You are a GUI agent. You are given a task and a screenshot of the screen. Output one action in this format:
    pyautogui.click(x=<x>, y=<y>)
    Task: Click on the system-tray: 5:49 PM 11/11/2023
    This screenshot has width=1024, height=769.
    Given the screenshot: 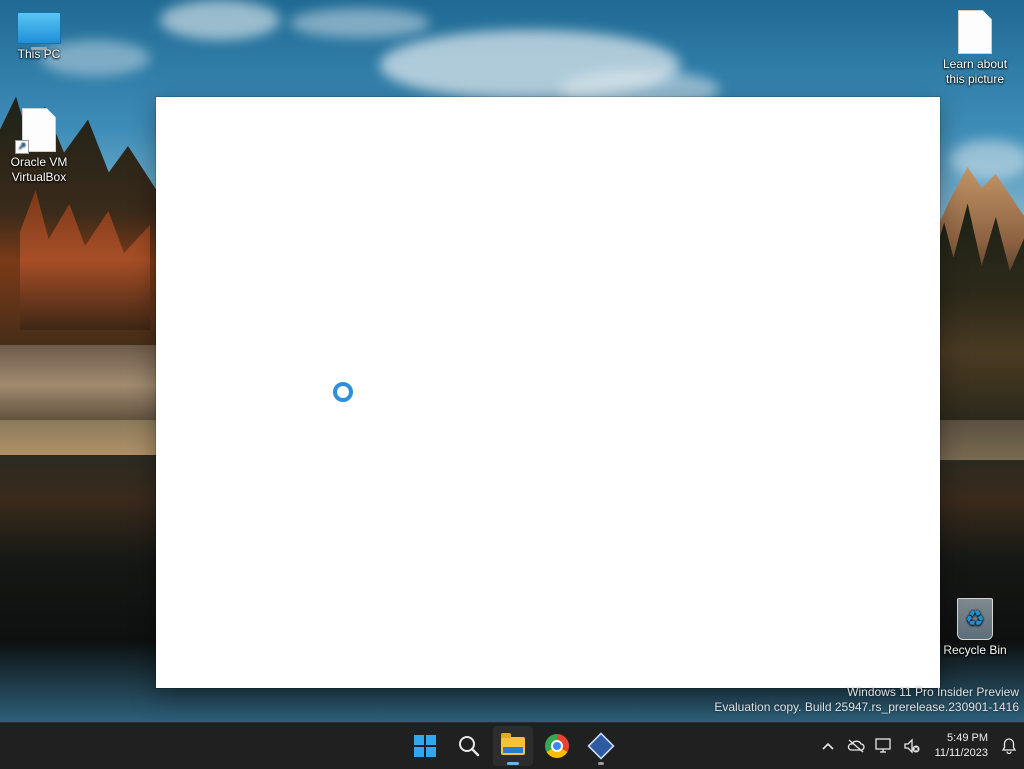 What is the action you would take?
    pyautogui.click(x=919, y=746)
    